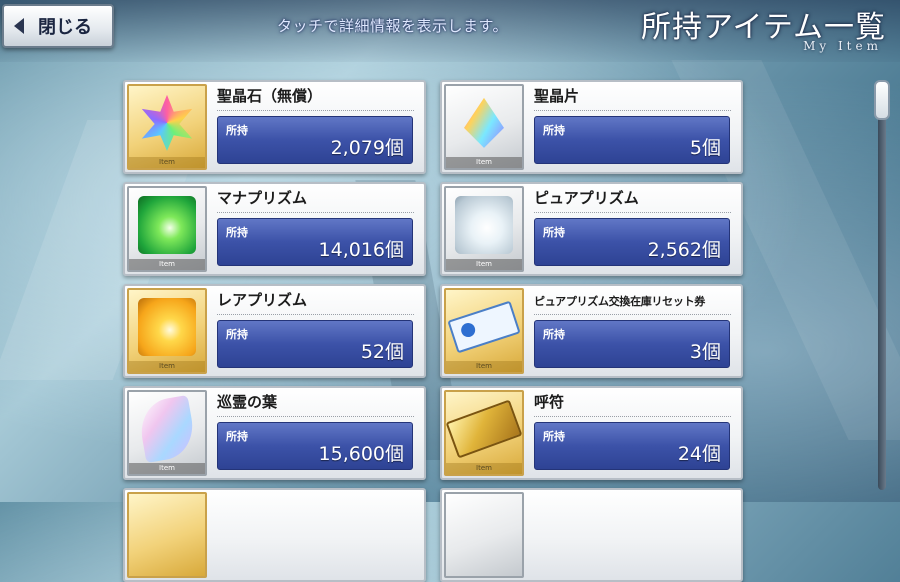 This screenshot has height=582, width=900. I want to click on spirit-leaf-icon, so click(167, 428).